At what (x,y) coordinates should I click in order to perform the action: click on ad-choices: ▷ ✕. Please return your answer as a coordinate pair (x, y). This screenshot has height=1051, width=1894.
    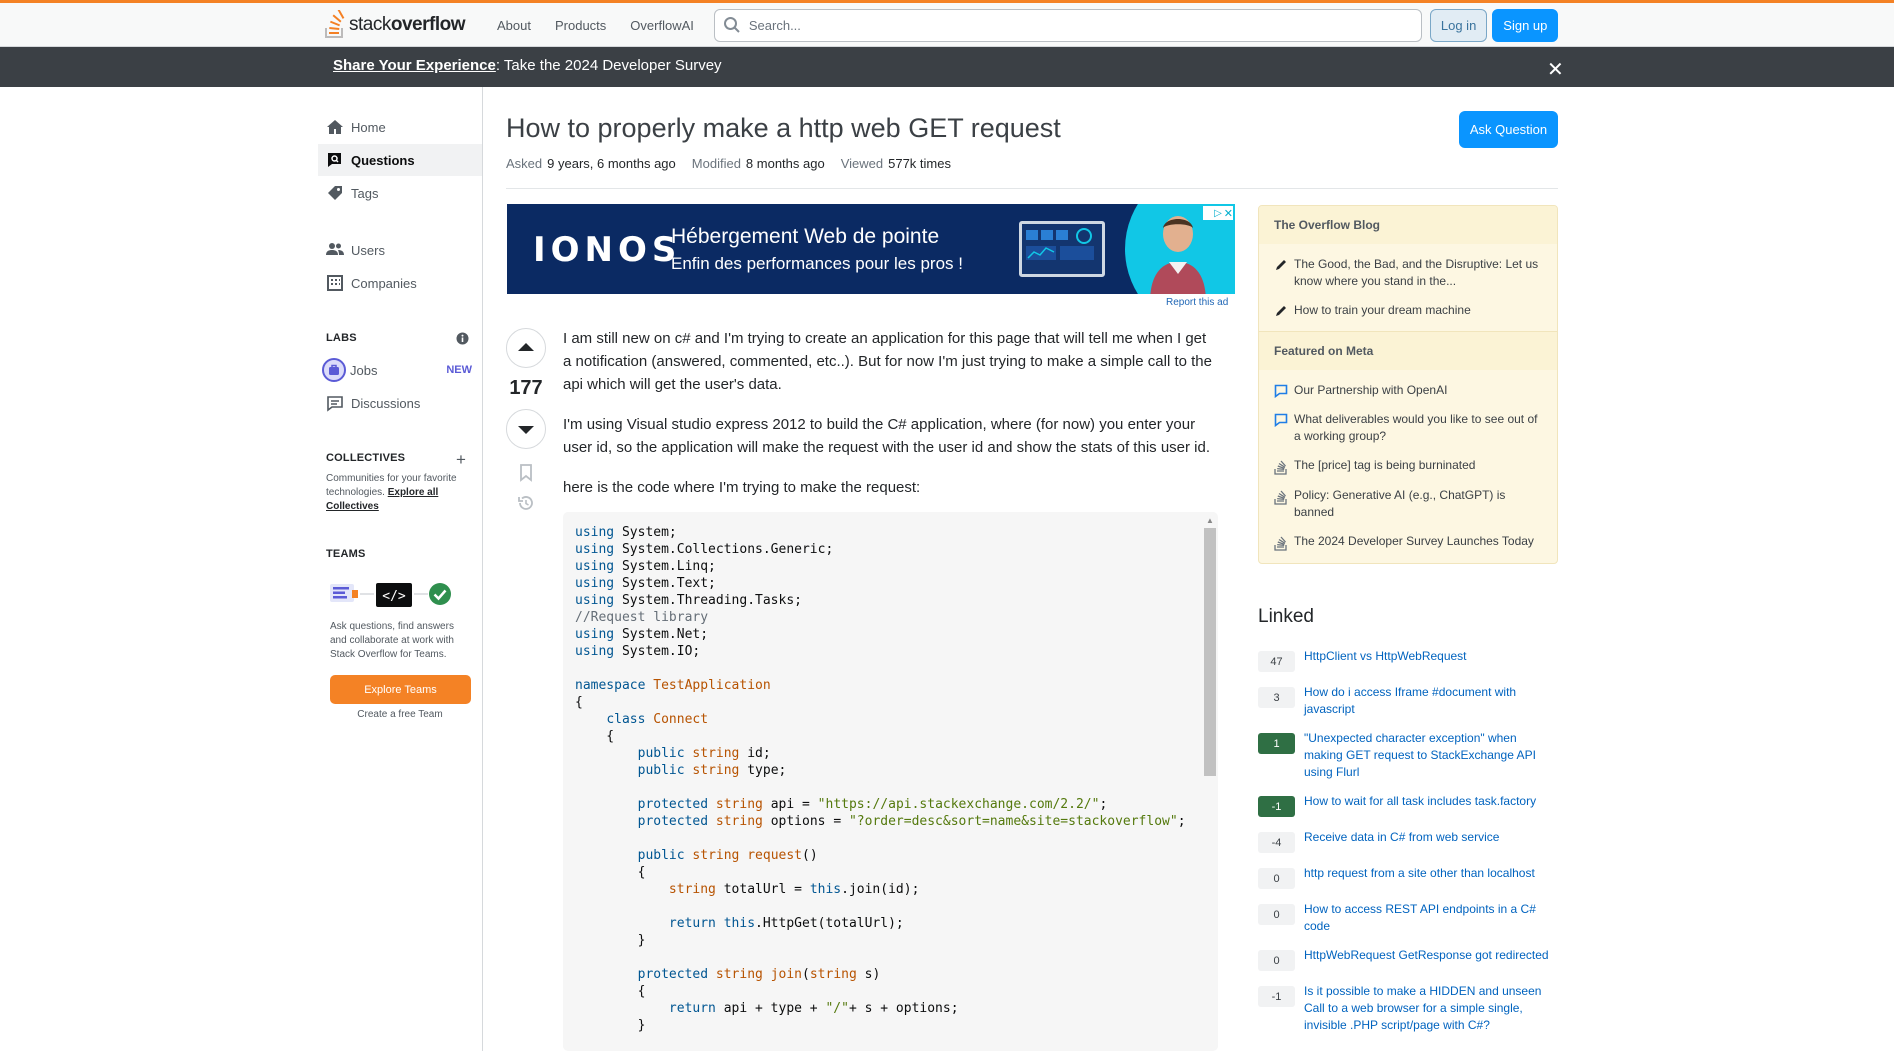
    Looking at the image, I should click on (1218, 213).